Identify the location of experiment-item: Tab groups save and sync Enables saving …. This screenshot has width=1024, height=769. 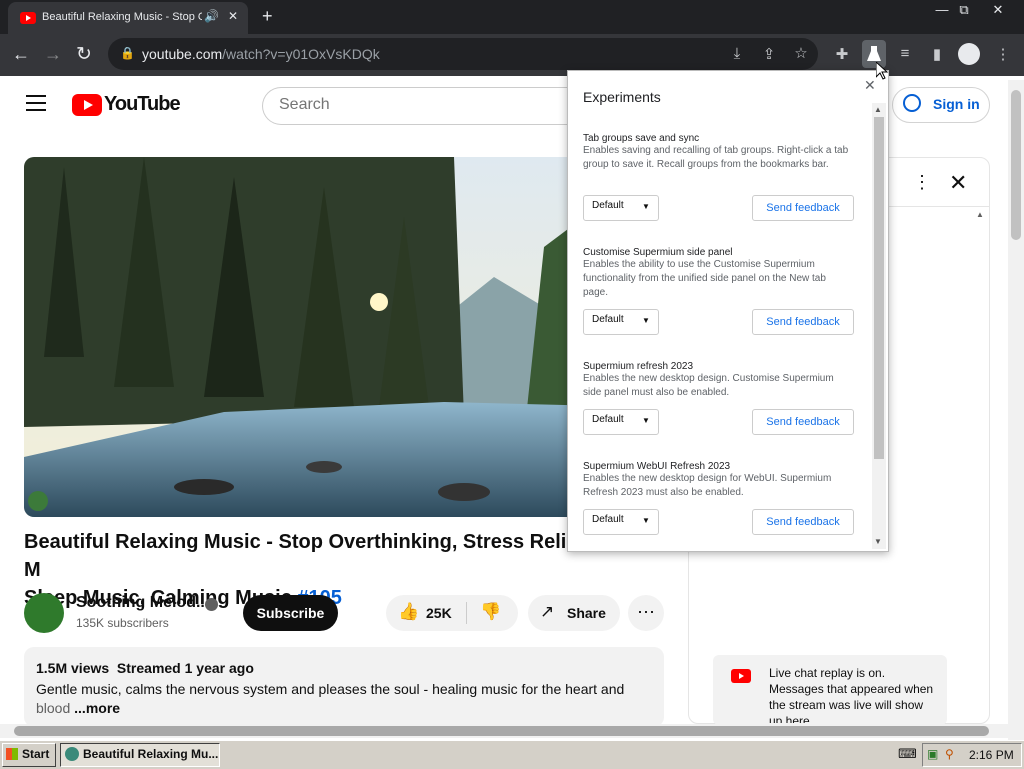
(718, 177).